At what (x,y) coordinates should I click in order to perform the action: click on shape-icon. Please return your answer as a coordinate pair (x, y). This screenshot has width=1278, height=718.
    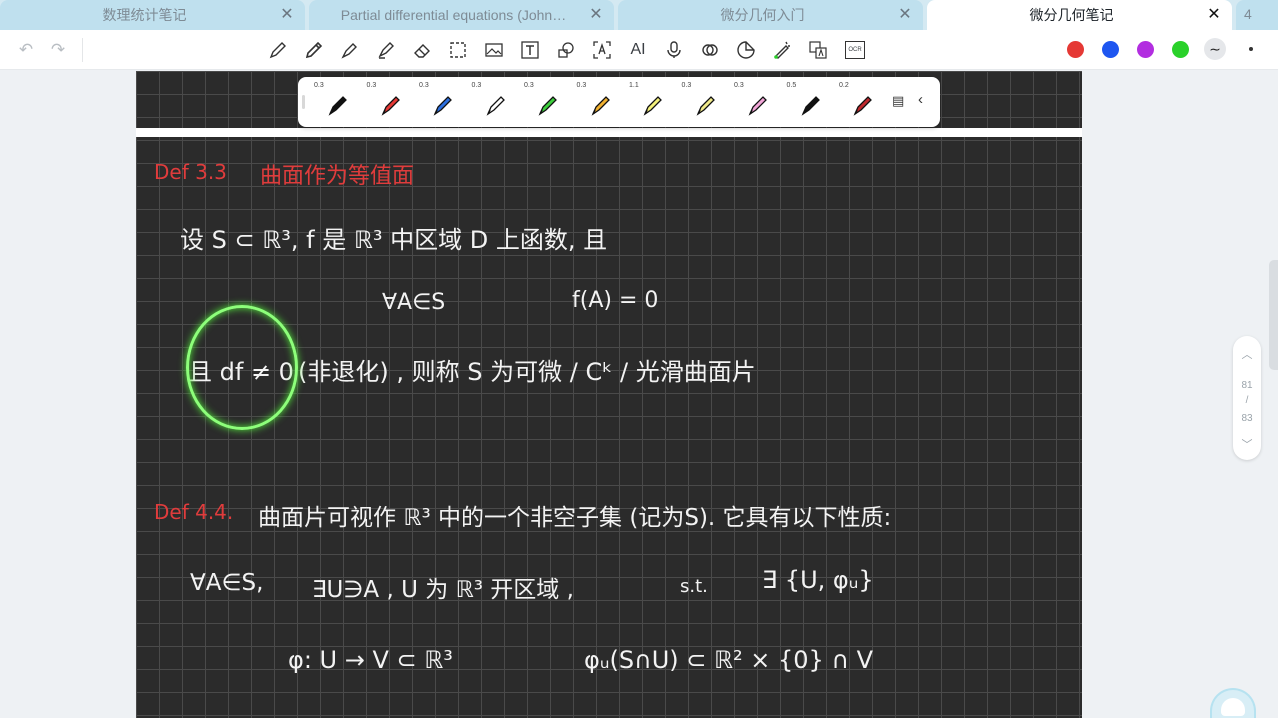
    Looking at the image, I should click on (566, 50).